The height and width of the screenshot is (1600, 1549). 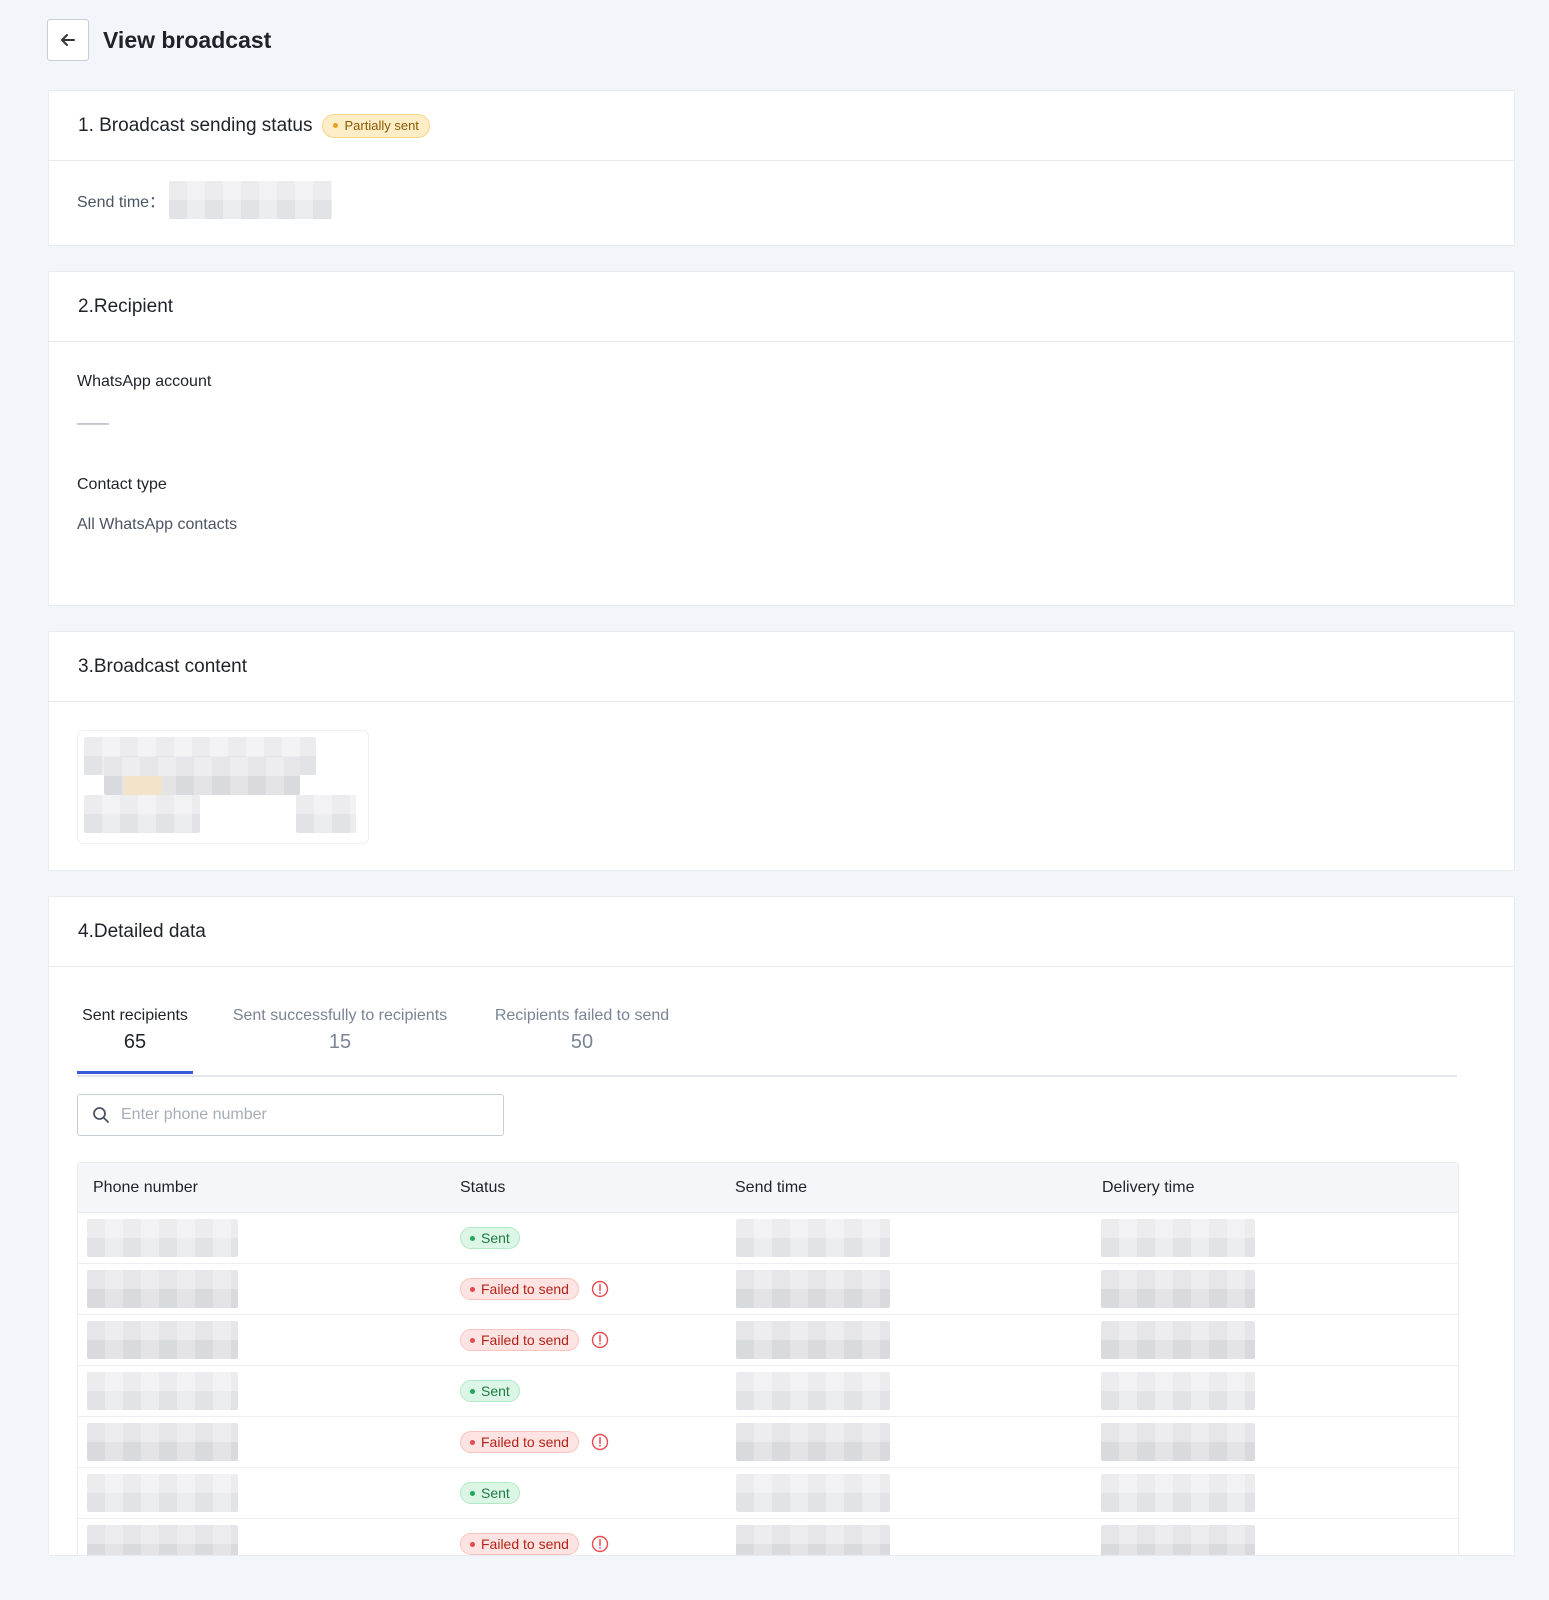 I want to click on recipient-header: 2.Recipient, so click(x=781, y=307).